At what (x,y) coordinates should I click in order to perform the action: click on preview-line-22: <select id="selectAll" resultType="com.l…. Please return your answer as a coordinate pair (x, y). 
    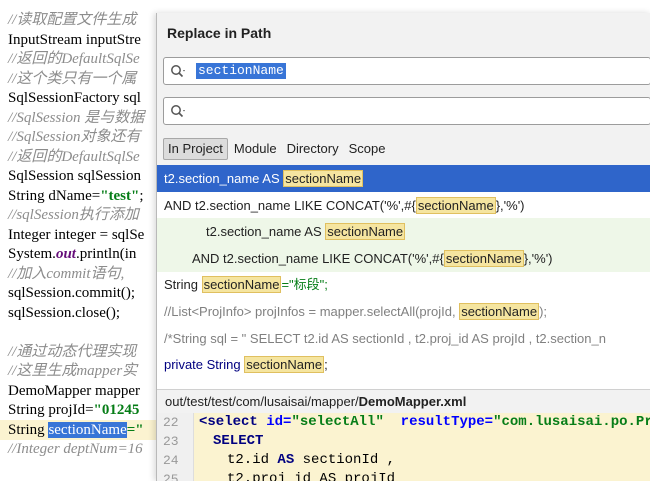
    Looking at the image, I should click on (424, 422).